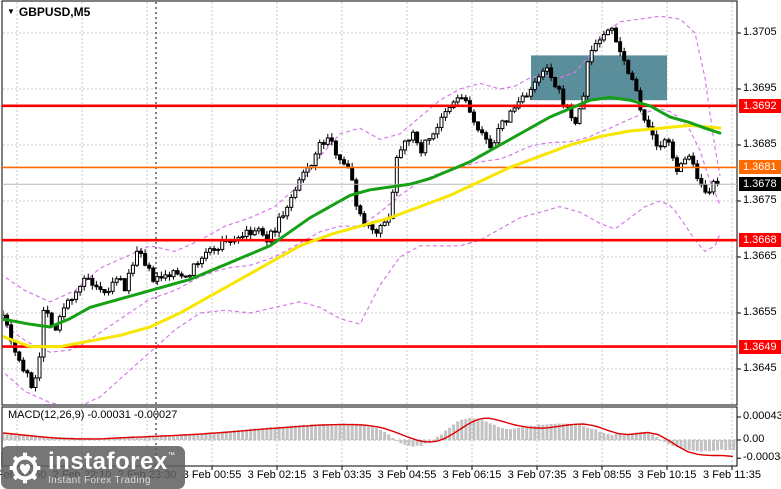 The height and width of the screenshot is (489, 781). I want to click on trademark-symbol: ™, so click(171, 455).